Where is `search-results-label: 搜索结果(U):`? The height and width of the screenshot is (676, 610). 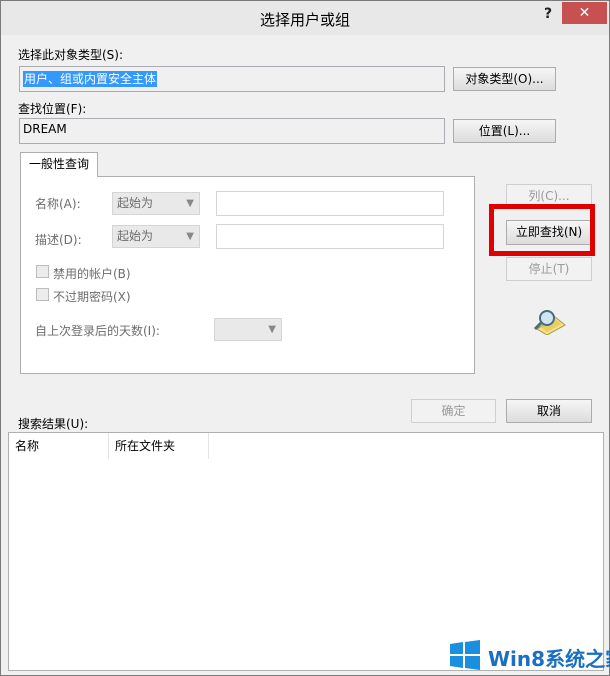
search-results-label: 搜索结果(U): is located at coordinates (53, 424).